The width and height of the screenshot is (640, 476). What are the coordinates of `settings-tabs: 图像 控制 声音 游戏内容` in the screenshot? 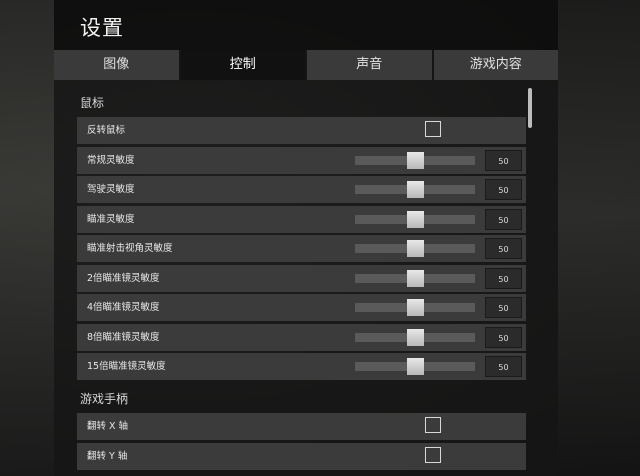 It's located at (306, 65).